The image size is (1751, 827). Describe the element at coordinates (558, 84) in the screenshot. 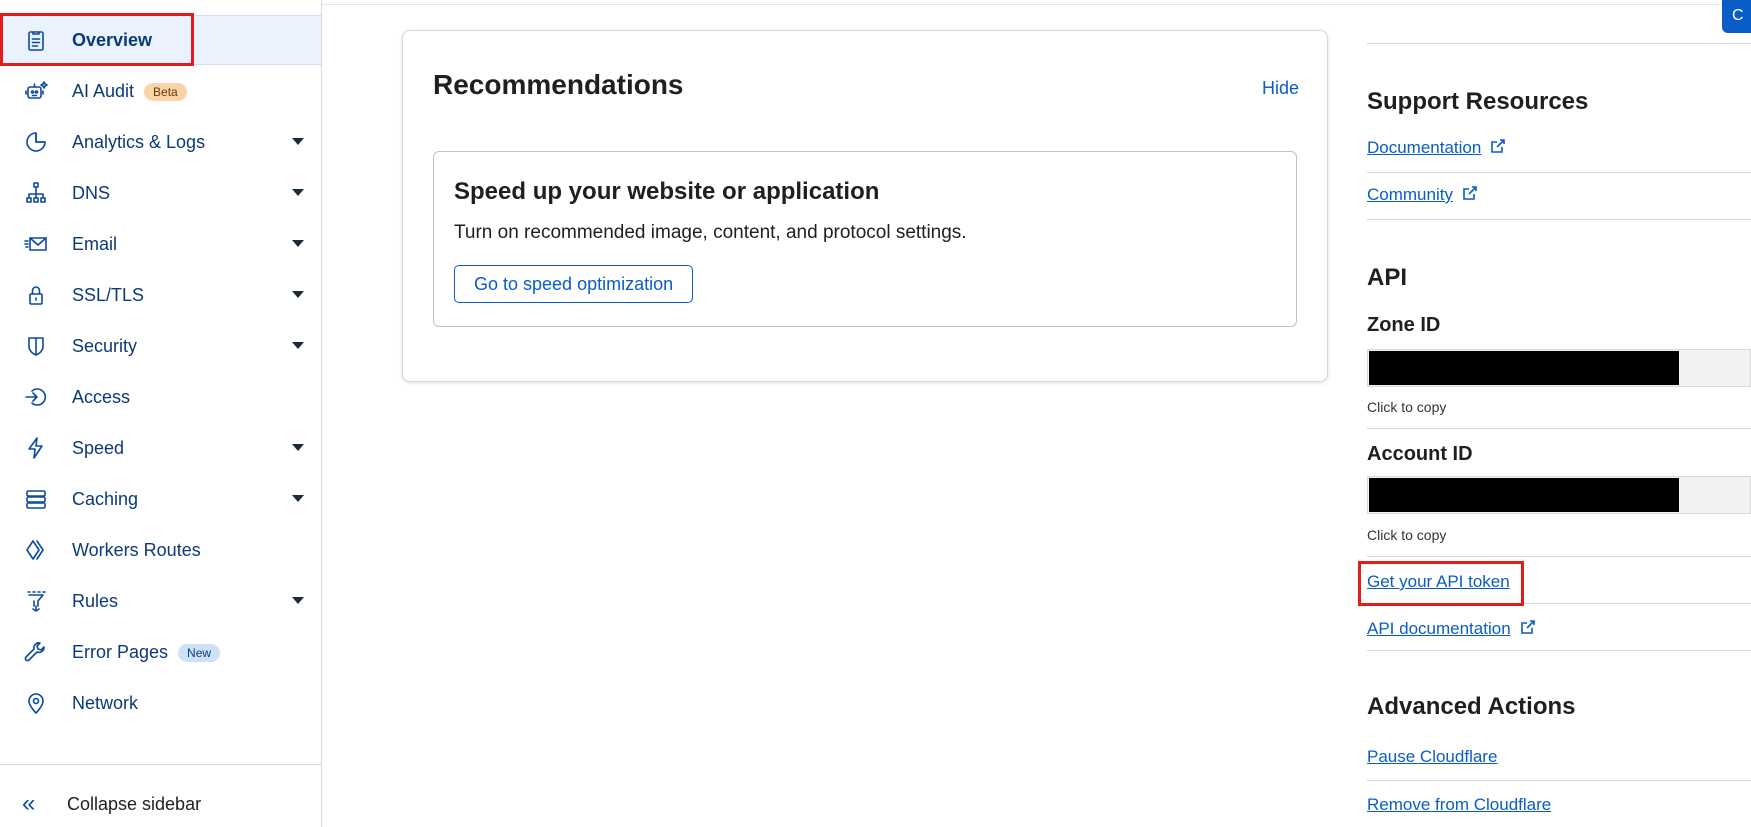

I see `recommendations-title: Recommendations` at that location.